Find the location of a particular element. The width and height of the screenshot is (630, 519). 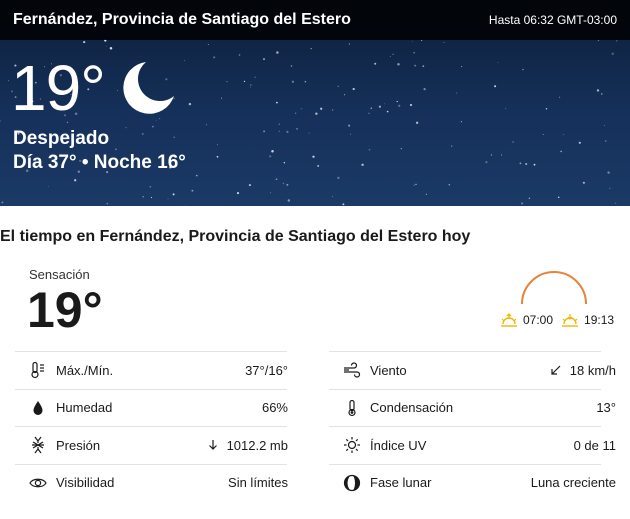

sun-path-arc is located at coordinates (554, 288).